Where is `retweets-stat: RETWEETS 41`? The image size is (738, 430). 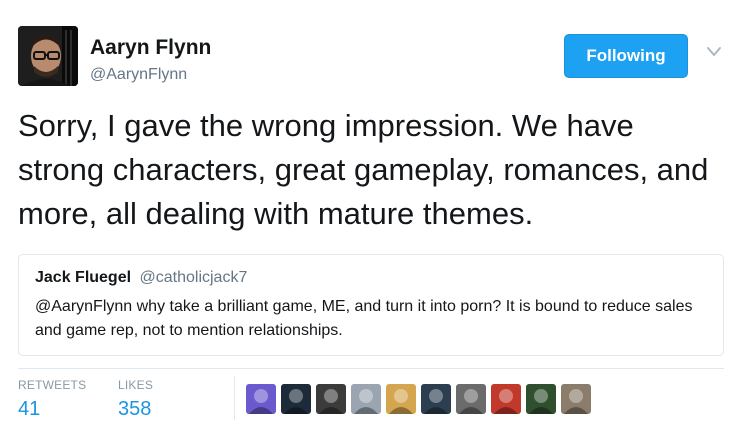 retweets-stat: RETWEETS 41 is located at coordinates (52, 399).